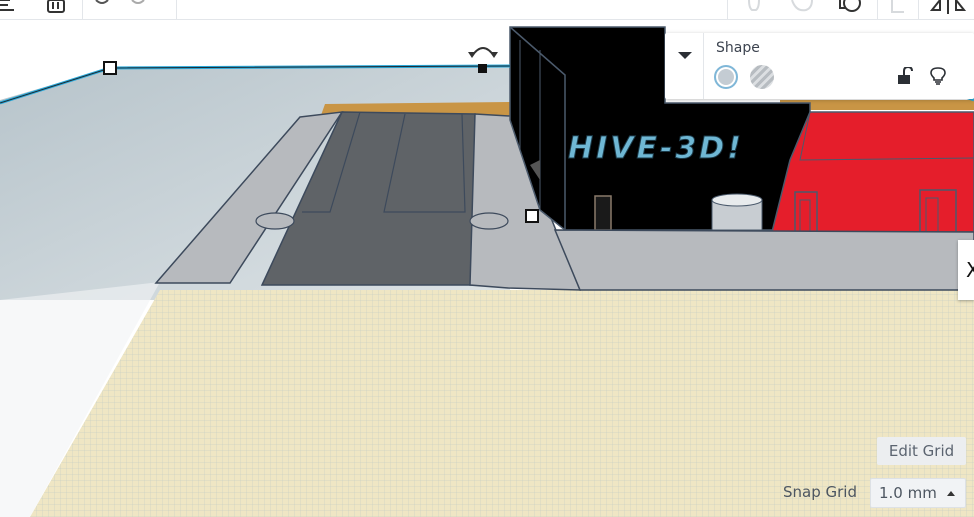 The height and width of the screenshot is (517, 974). What do you see at coordinates (908, 493) in the screenshot?
I see `snap-grid-value: 1.0 mm` at bounding box center [908, 493].